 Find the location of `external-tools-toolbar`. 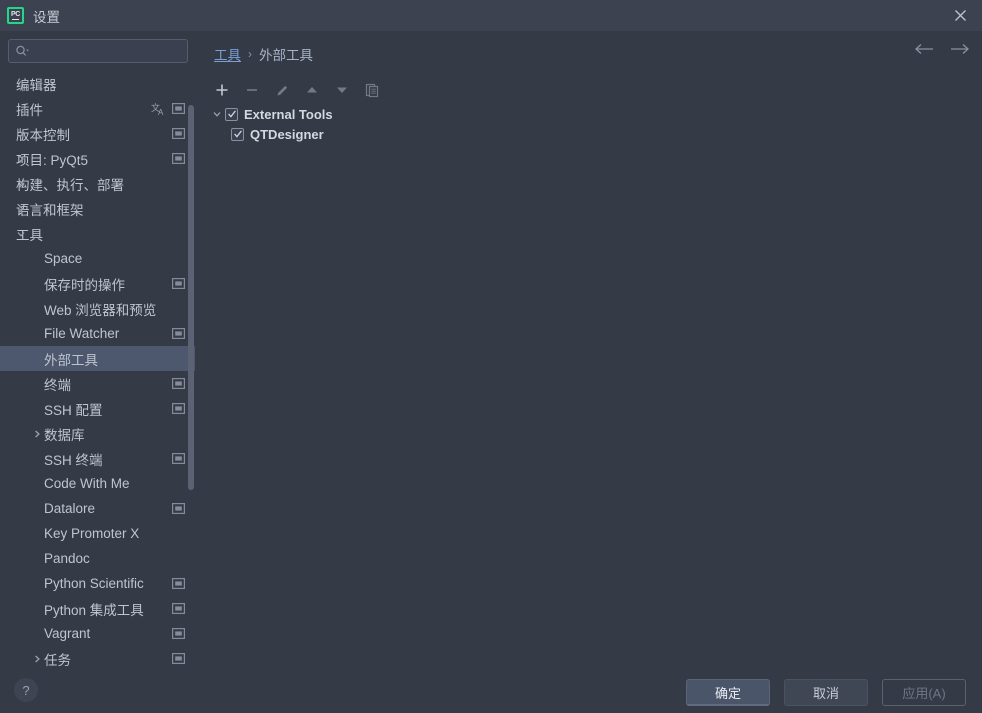

external-tools-toolbar is located at coordinates (297, 90).